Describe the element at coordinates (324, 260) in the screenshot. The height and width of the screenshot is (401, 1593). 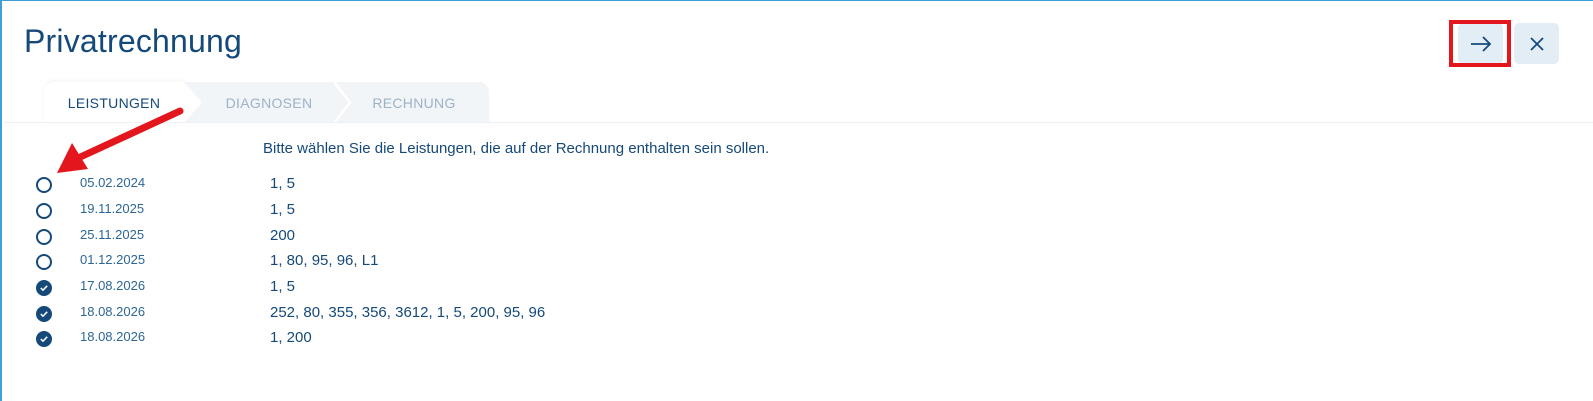
I see `service-codes: 1, 80, 95, 96, L1` at that location.